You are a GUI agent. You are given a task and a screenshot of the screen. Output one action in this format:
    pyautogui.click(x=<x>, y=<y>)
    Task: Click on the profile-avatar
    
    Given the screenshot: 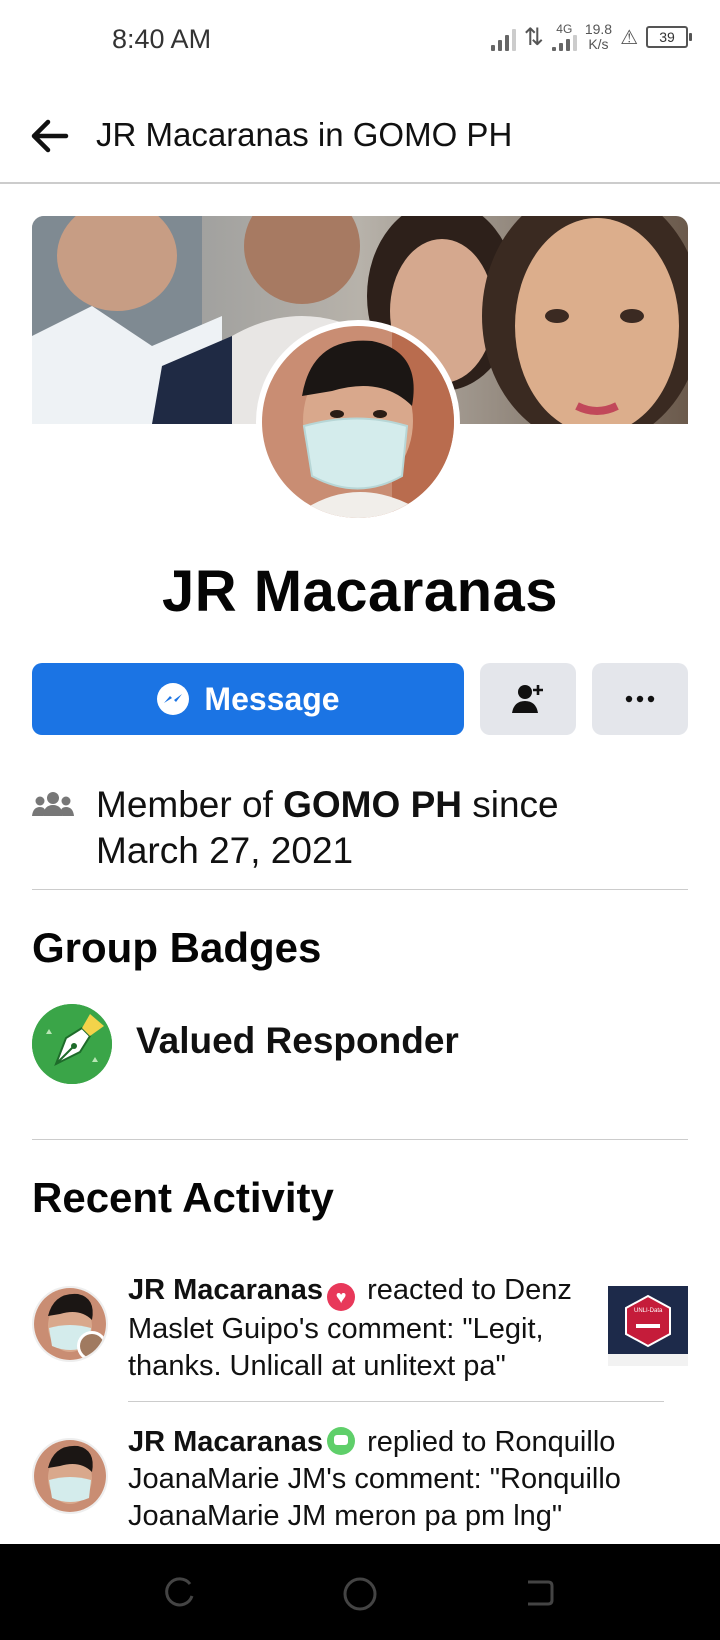 What is the action you would take?
    pyautogui.click(x=358, y=422)
    